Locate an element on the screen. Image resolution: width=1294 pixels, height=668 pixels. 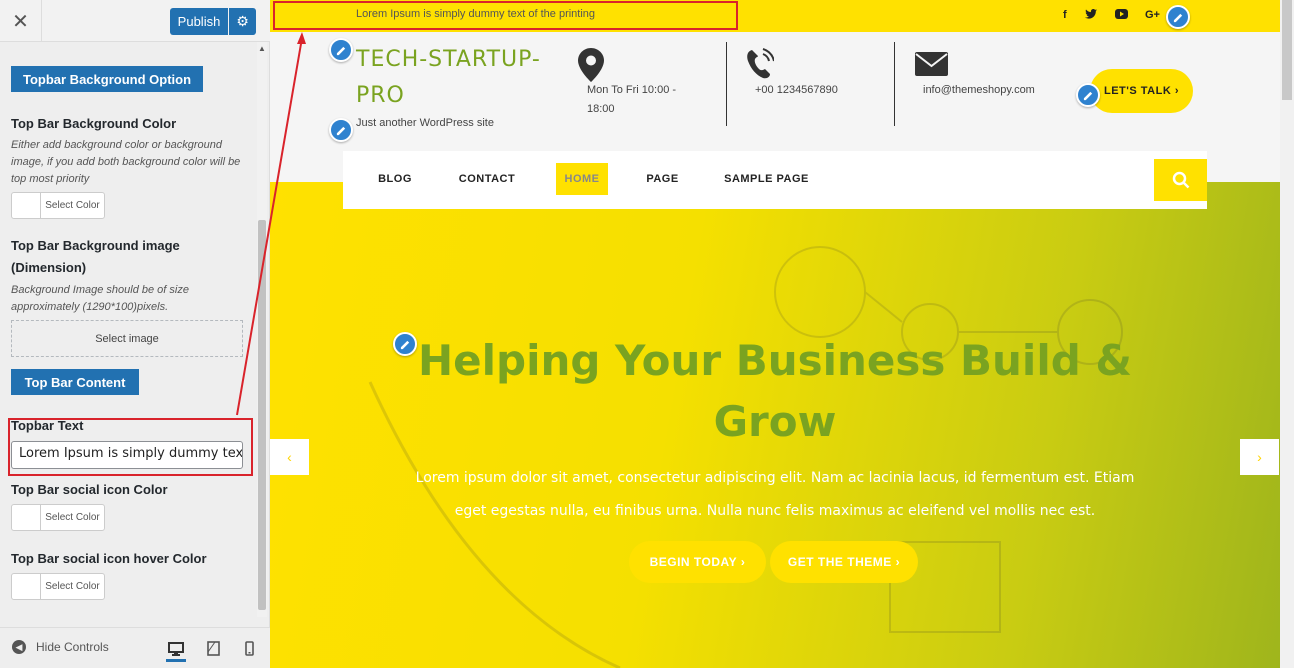
scroll-up-arrow-icon: ▲ is located at coordinates (262, 48).